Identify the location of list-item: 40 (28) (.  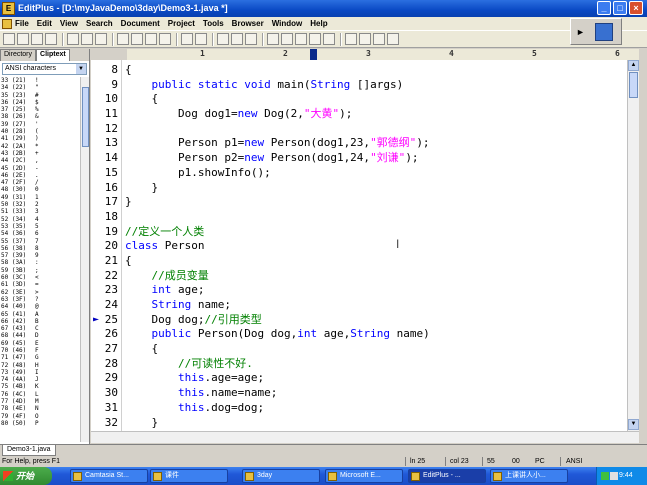
(40, 131).